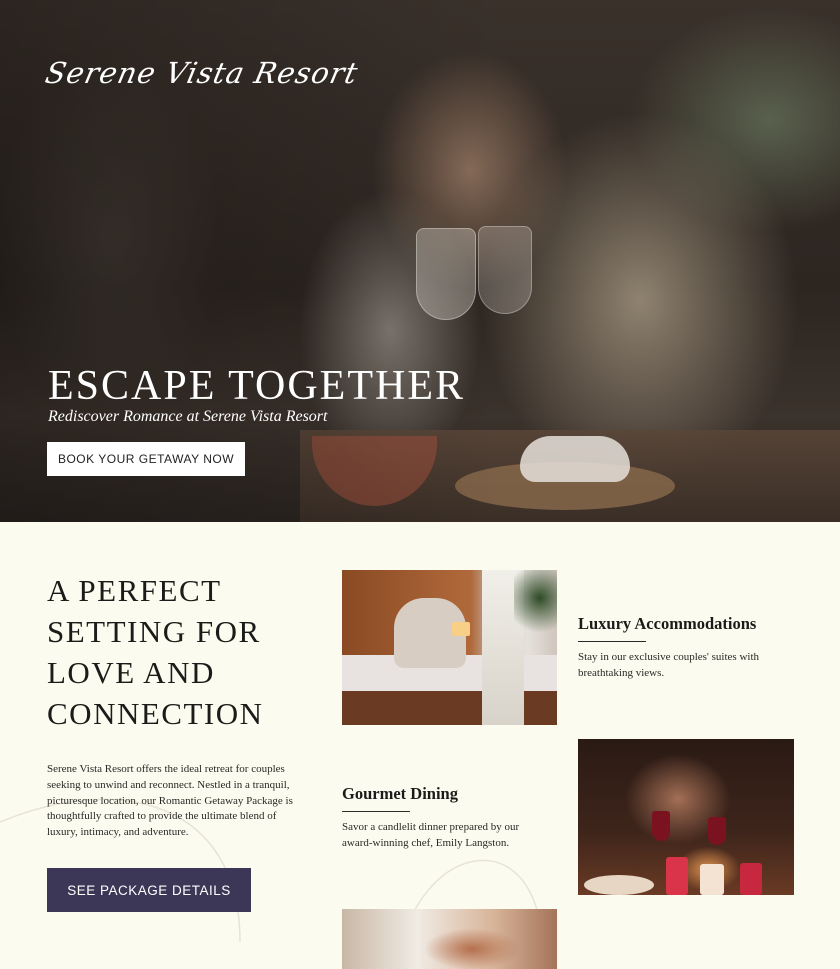 The image size is (840, 969). What do you see at coordinates (535, 605) in the screenshot?
I see `plant-image` at bounding box center [535, 605].